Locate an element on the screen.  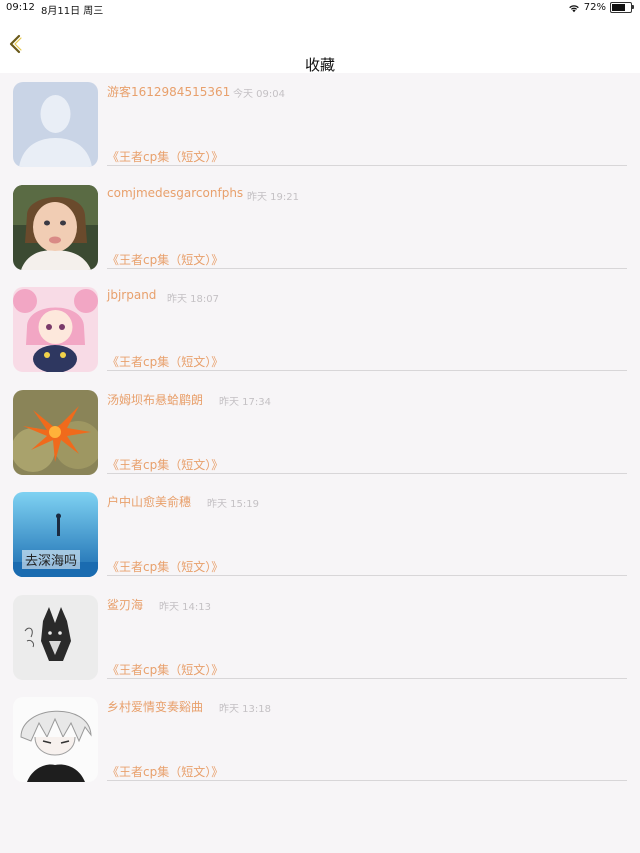
timestamp: 昨天 17:34 is located at coordinates (245, 402).